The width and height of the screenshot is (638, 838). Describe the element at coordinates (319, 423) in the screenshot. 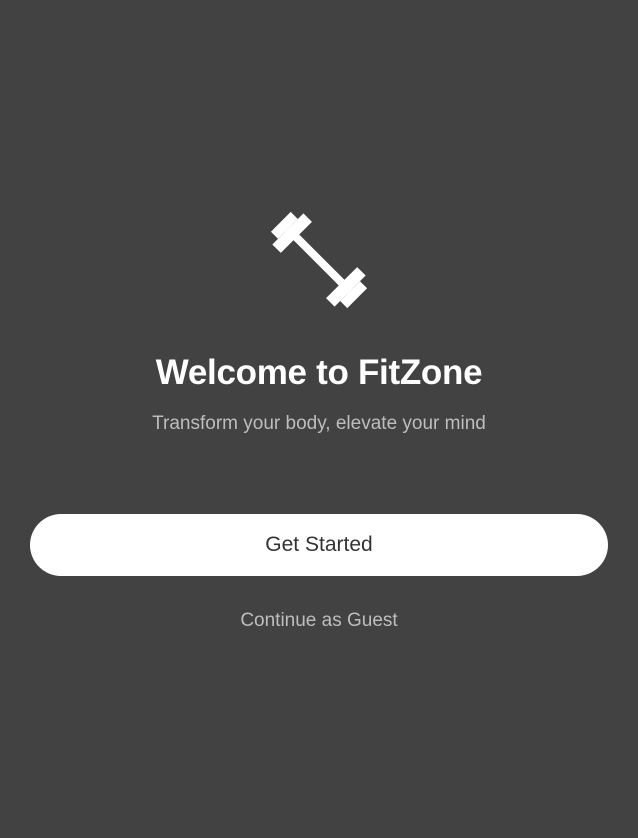

I see `welcome-subtitle: Transform your body, elevate your mind` at that location.